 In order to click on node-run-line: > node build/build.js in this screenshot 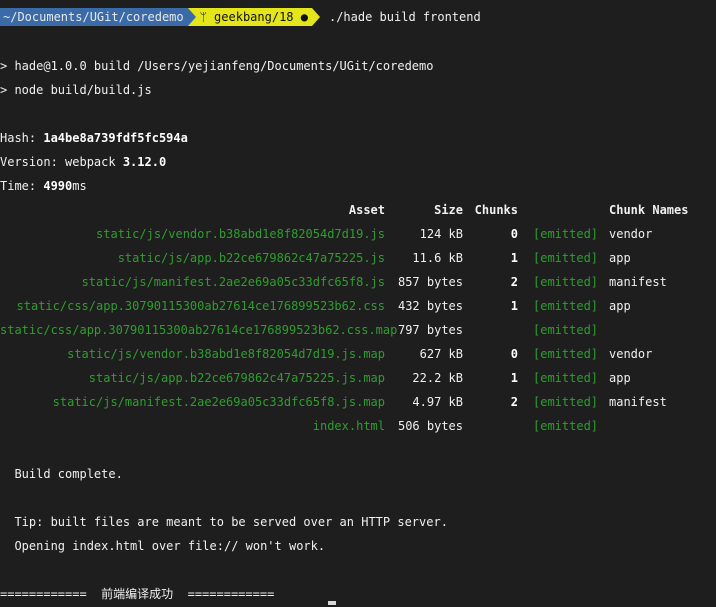, I will do `click(76, 90)`.